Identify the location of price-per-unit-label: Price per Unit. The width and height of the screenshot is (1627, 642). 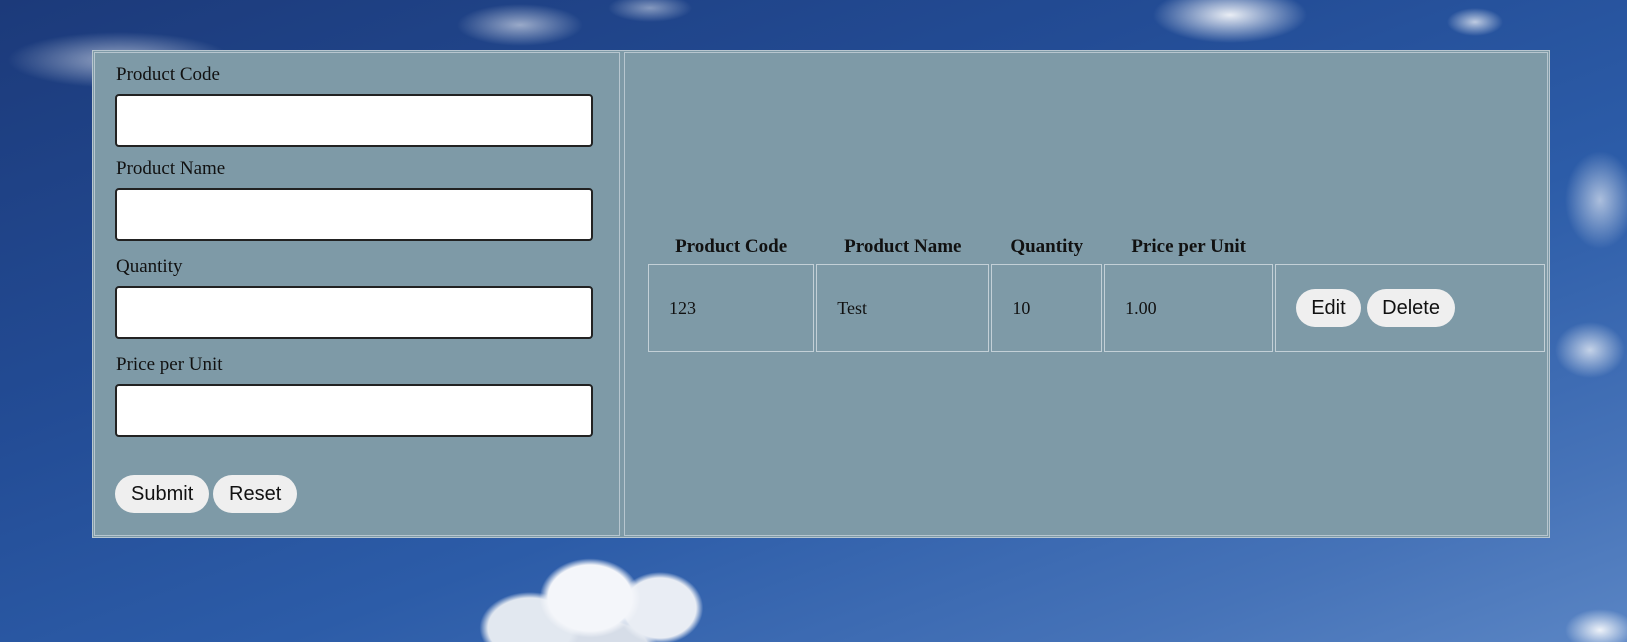
(169, 364).